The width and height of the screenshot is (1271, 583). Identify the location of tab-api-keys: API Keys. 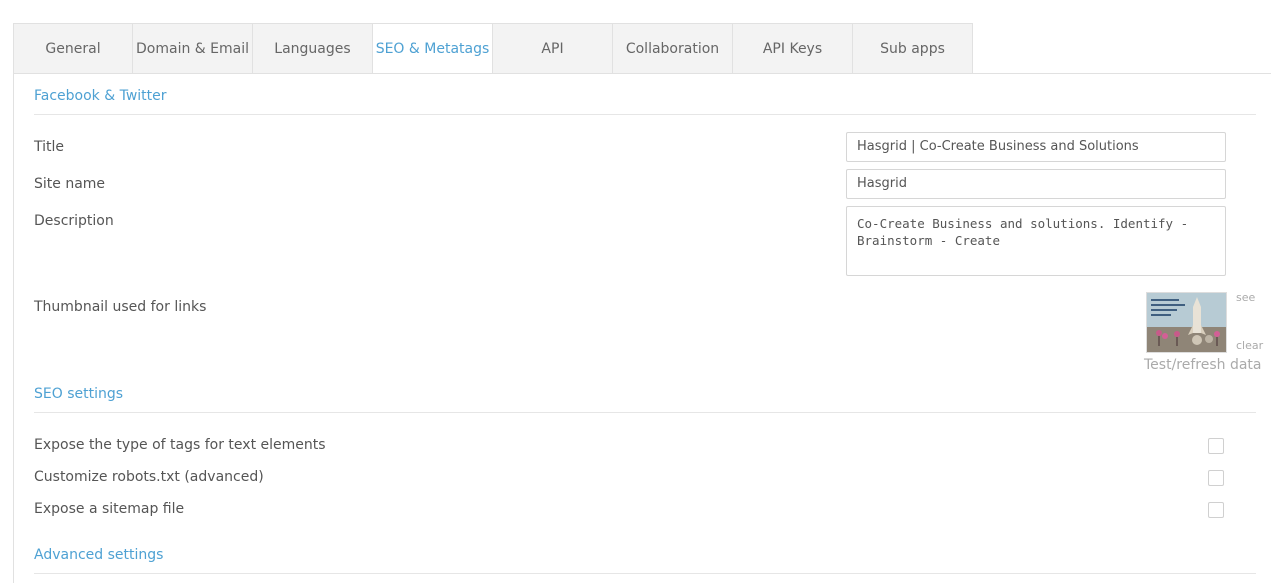
(793, 48).